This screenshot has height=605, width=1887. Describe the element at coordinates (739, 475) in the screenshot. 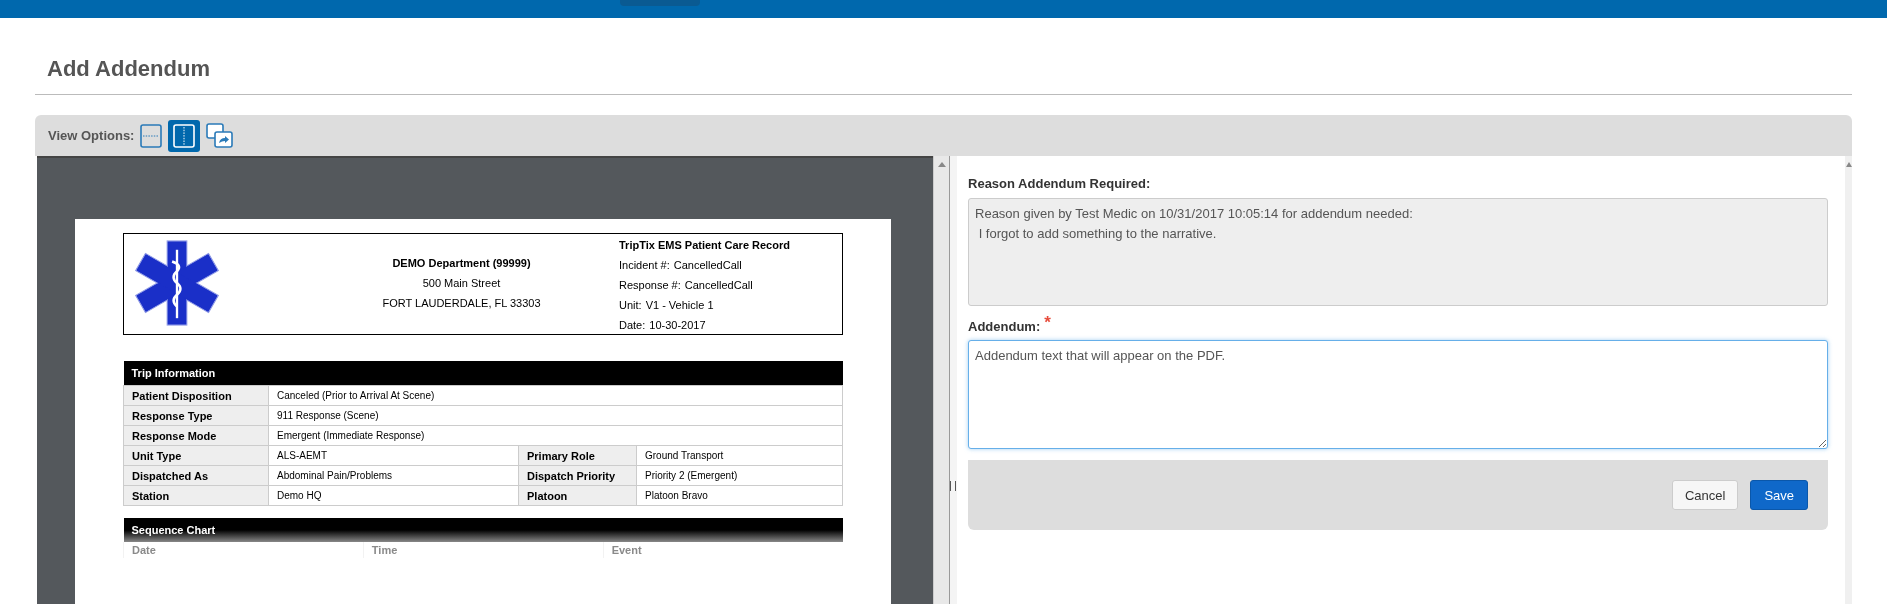

I see `table-cell: Priority 2 (Emergent)` at that location.